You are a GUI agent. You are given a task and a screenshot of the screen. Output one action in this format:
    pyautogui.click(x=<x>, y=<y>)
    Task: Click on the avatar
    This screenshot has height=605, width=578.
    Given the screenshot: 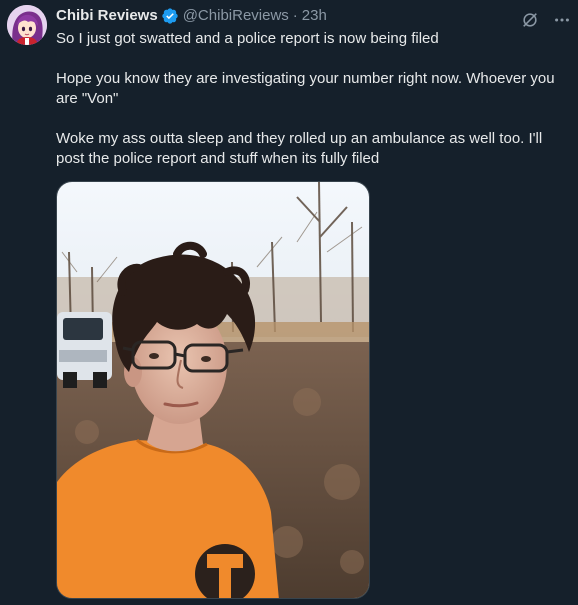 What is the action you would take?
    pyautogui.click(x=27, y=25)
    